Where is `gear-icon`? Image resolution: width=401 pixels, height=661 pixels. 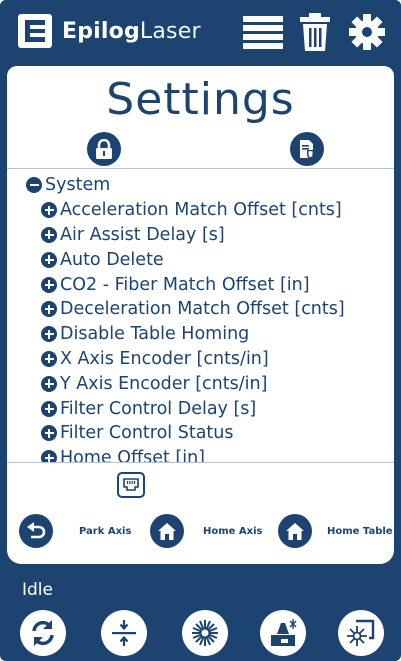
gear-icon is located at coordinates (367, 32).